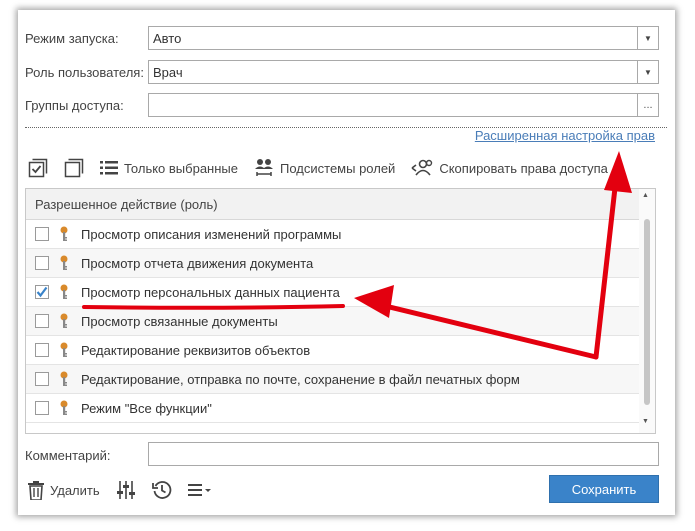 This screenshot has height=531, width=695. What do you see at coordinates (146, 408) in the screenshot?
I see `row-label: Режим "Все функции"` at bounding box center [146, 408].